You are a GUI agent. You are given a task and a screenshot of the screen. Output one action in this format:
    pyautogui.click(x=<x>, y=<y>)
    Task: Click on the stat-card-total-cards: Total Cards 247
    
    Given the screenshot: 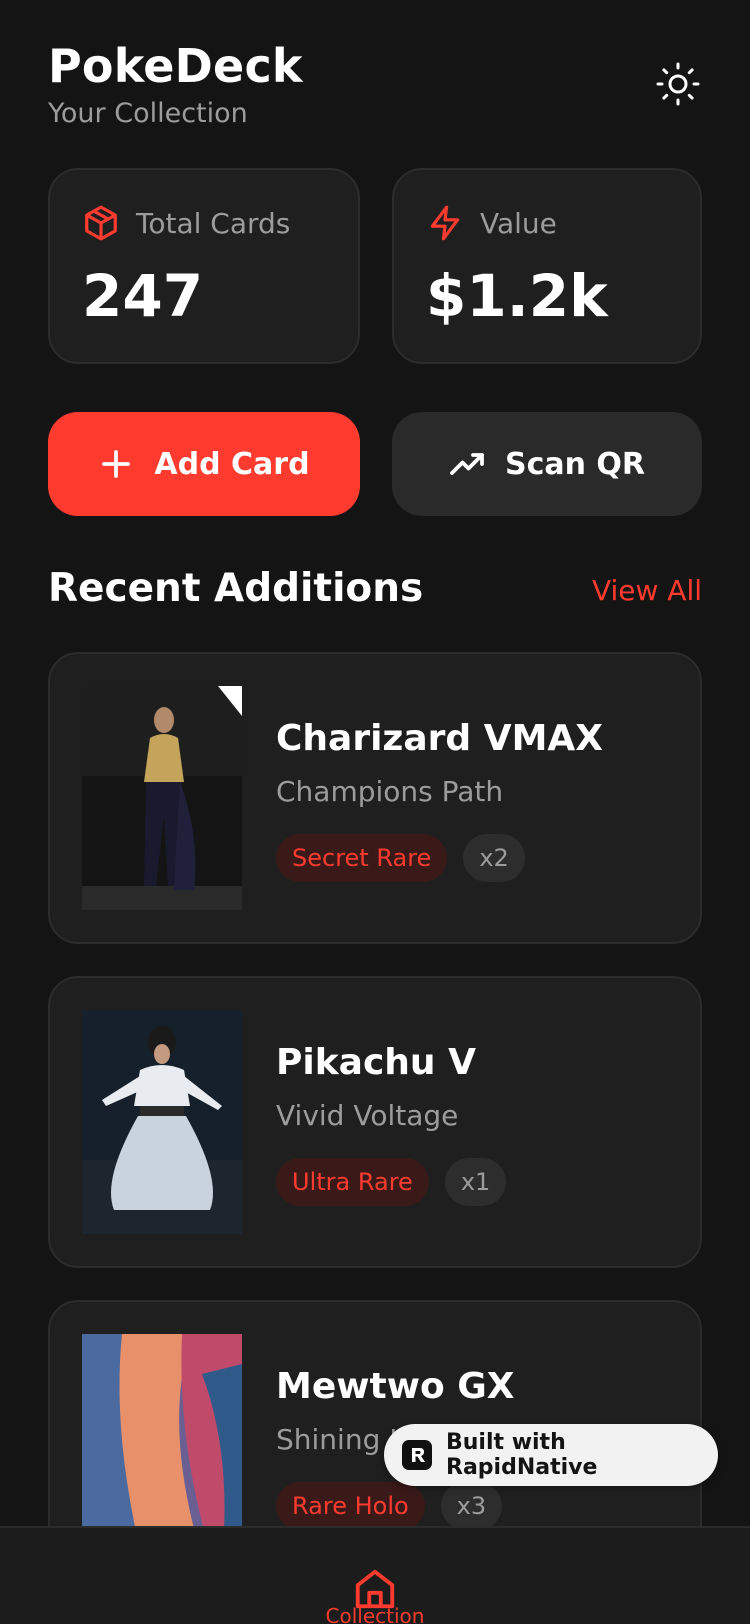 What is the action you would take?
    pyautogui.click(x=204, y=266)
    